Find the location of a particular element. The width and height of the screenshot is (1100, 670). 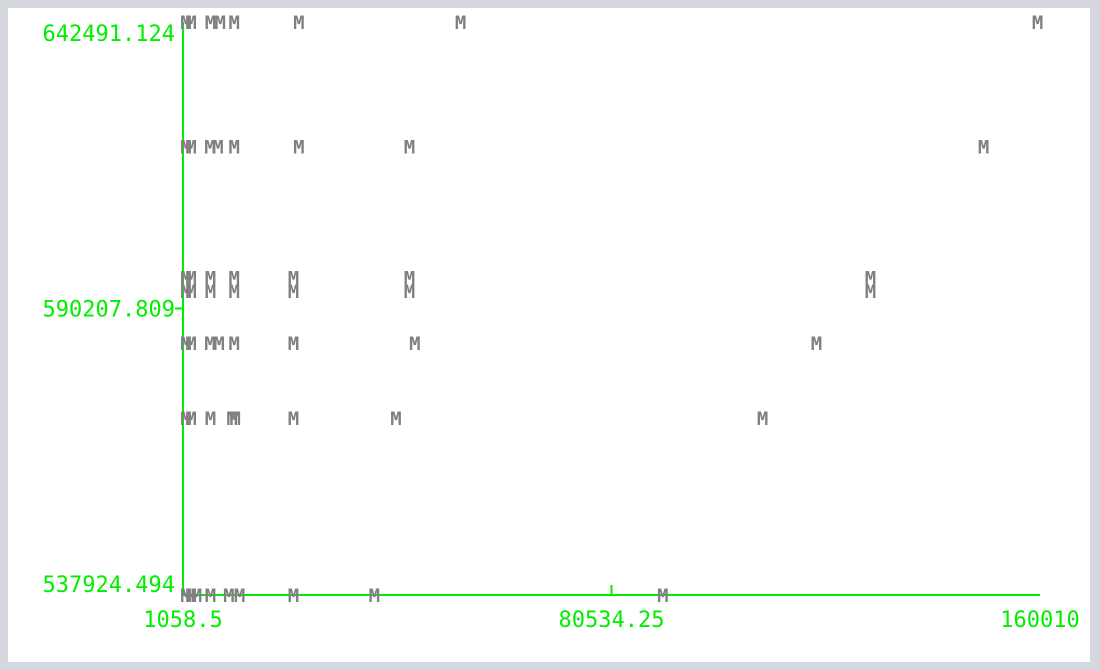

x-tick-label: 160010 is located at coordinates (1039, 620).